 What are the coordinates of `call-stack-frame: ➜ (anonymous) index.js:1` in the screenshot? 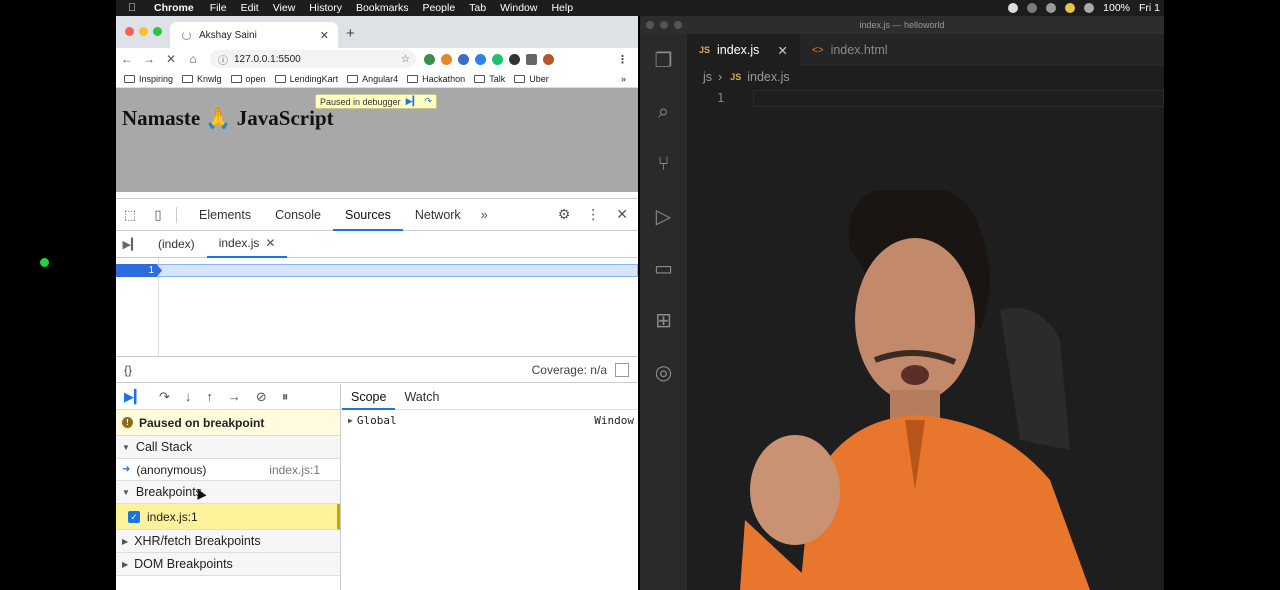 It's located at (228, 470).